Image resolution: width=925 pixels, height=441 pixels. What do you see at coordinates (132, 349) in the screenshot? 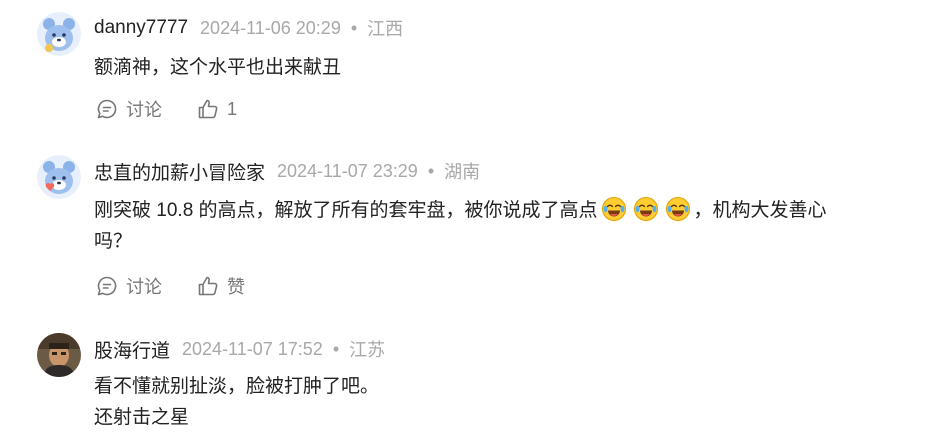
I see `username: 股海行道` at bounding box center [132, 349].